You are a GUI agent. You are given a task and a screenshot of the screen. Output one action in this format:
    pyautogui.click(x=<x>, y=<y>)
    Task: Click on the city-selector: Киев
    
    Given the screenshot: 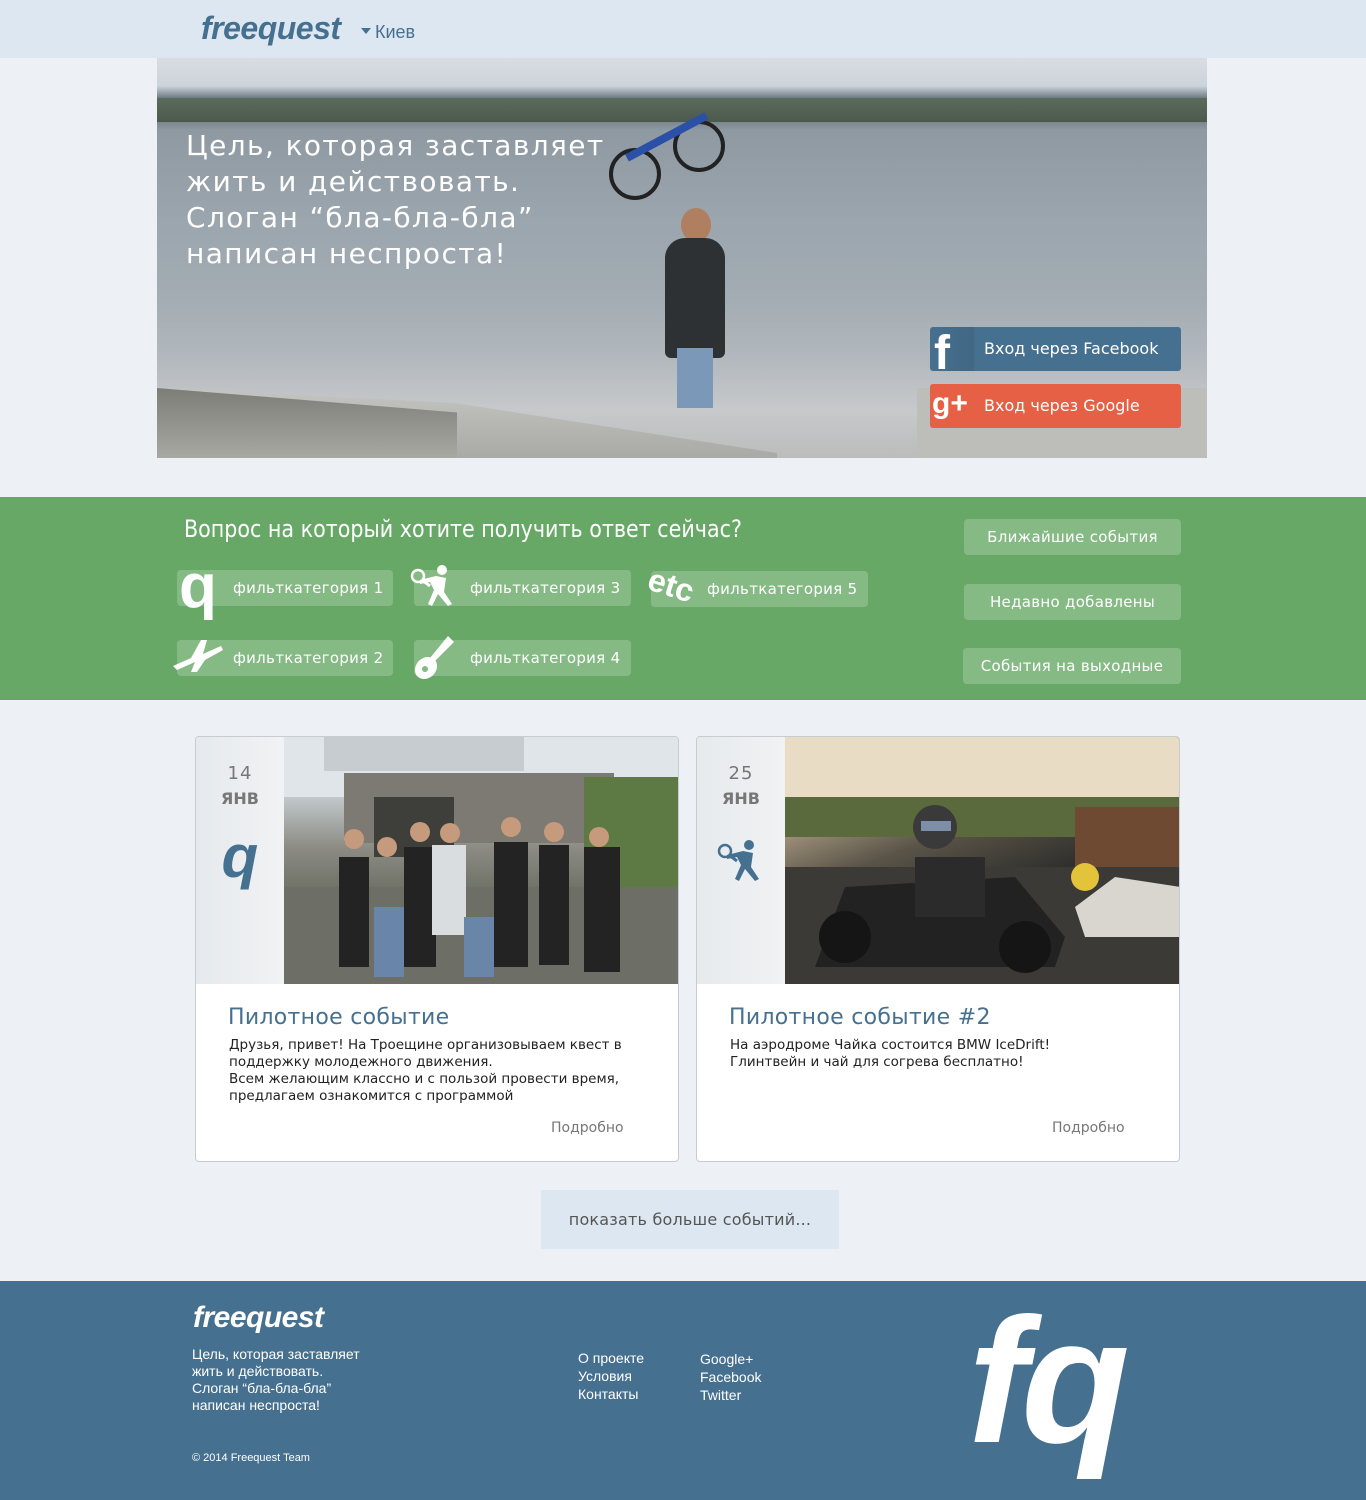 What is the action you would take?
    pyautogui.click(x=388, y=32)
    